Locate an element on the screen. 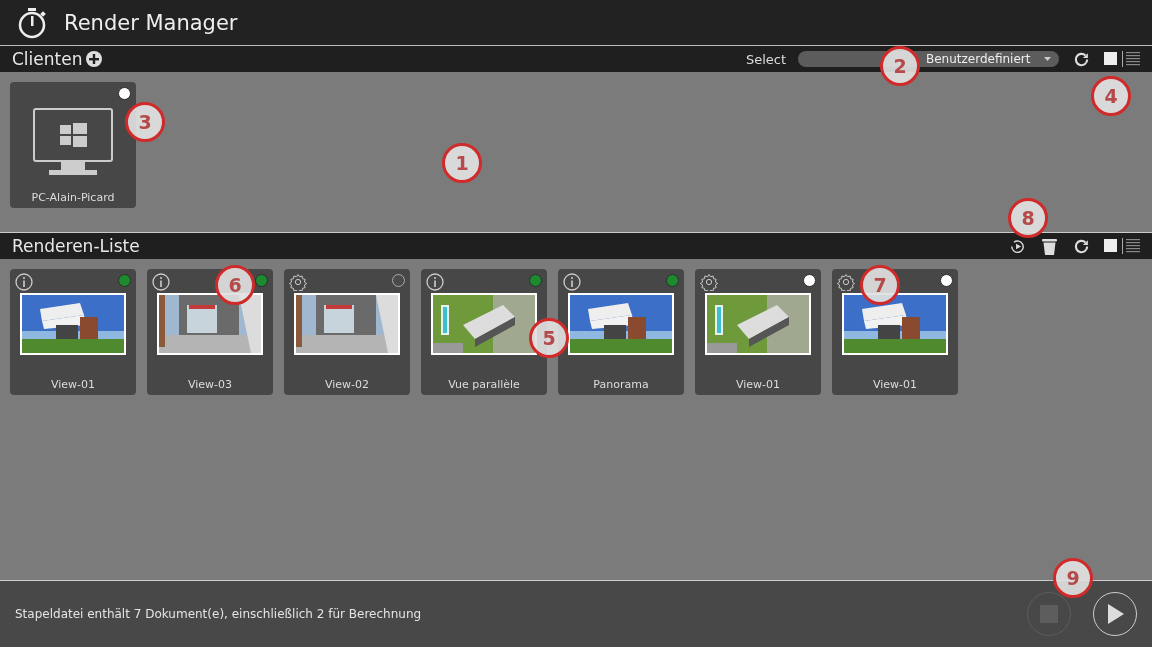 Image resolution: width=1152 pixels, height=647 pixels. client-card: PC-Alain-Picard is located at coordinates (73, 145).